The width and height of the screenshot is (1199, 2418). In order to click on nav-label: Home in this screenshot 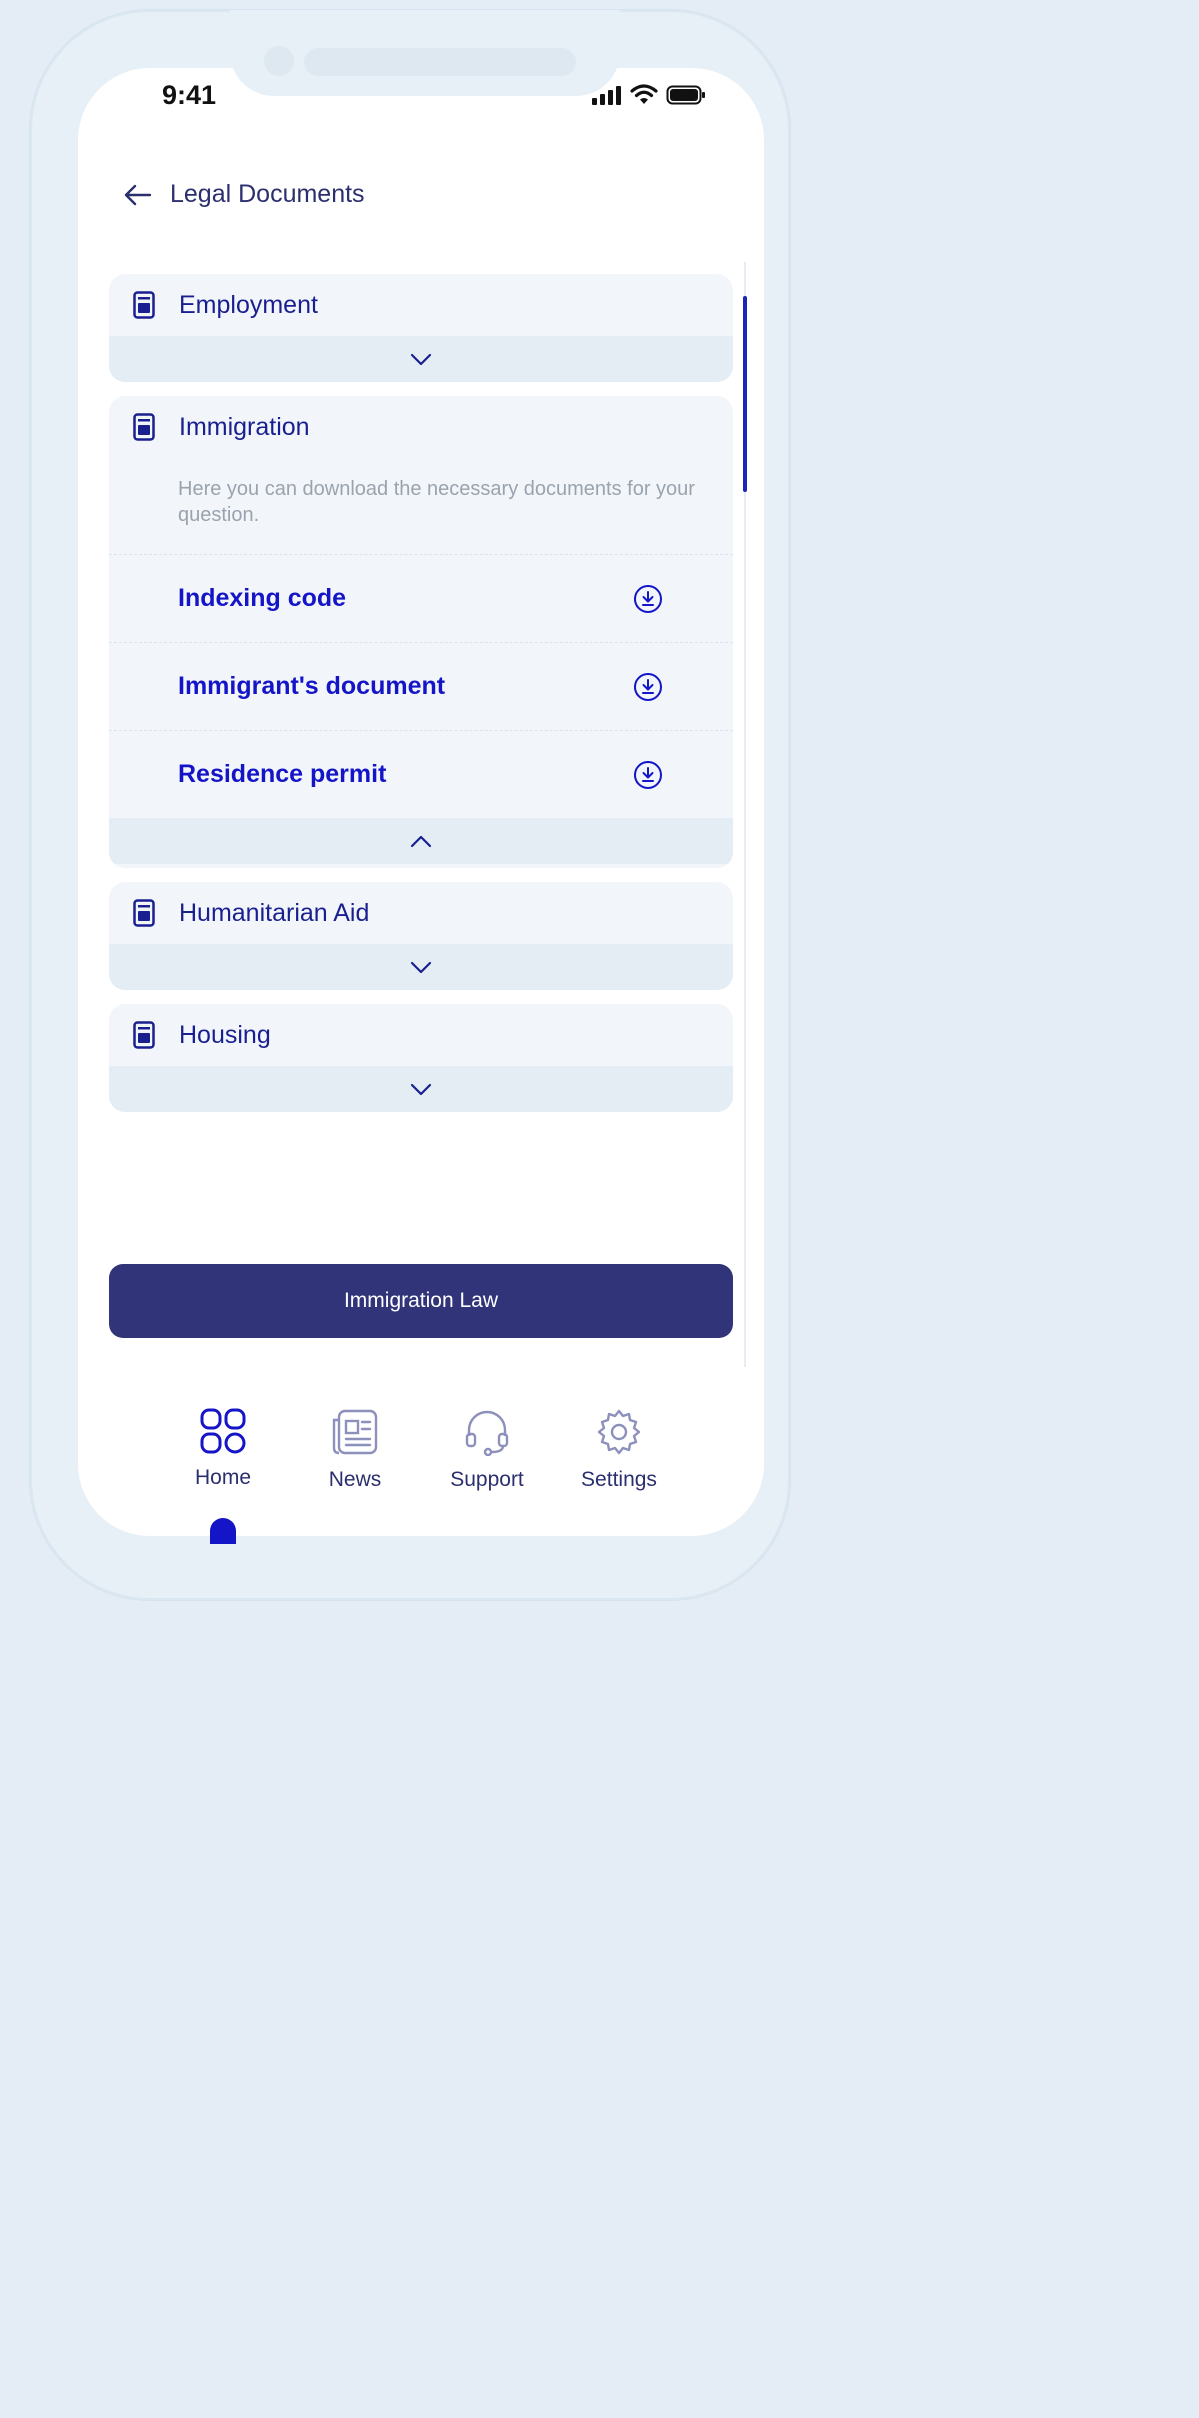, I will do `click(223, 1477)`.